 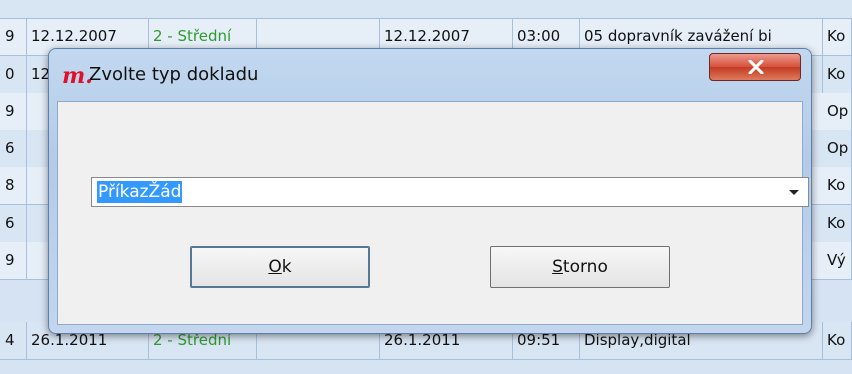 What do you see at coordinates (13, 340) in the screenshot?
I see `row-number-cell: 4` at bounding box center [13, 340].